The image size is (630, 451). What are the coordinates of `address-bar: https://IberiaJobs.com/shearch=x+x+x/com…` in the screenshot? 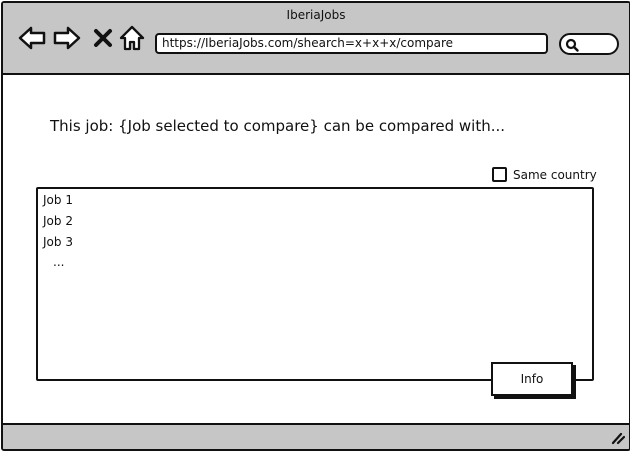 It's located at (351, 43).